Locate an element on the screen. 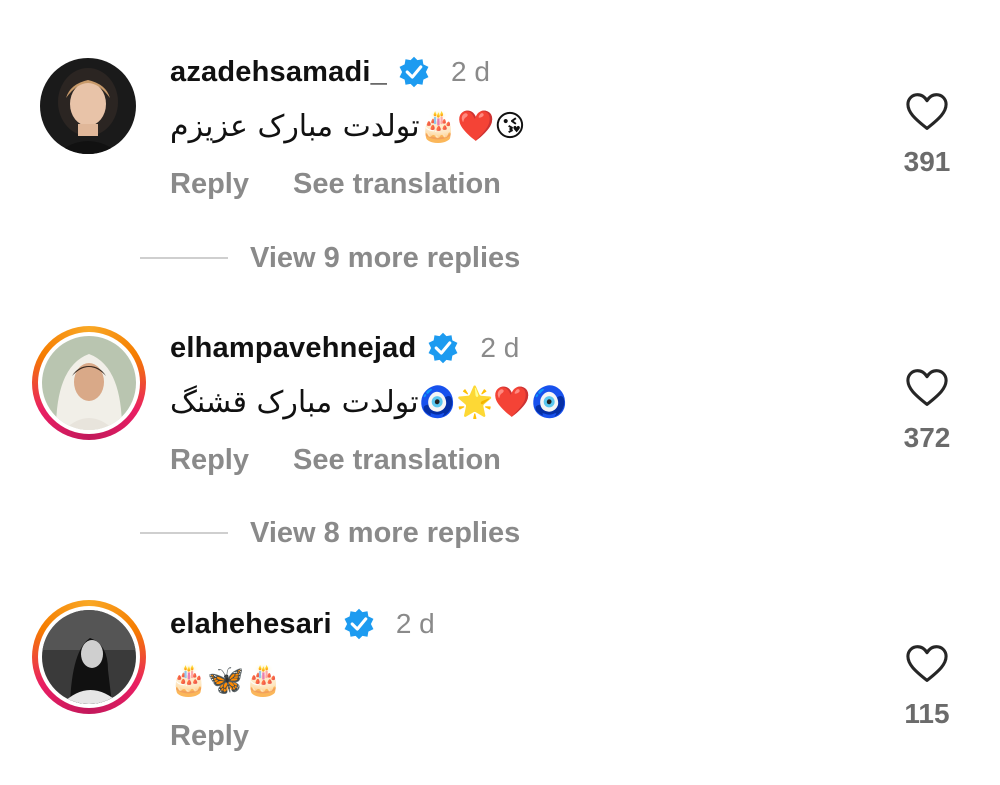 The width and height of the screenshot is (1000, 785). comment-text: 🎂🦋🎂 is located at coordinates (226, 680).